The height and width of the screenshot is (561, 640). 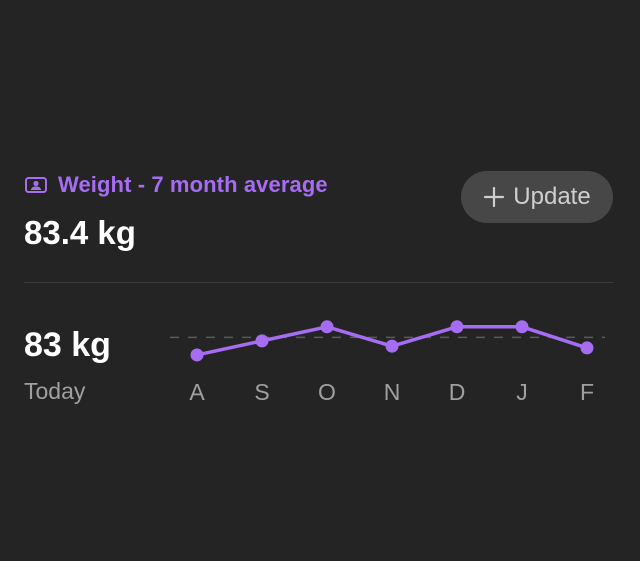 I want to click on person-badge-icon, so click(x=36, y=185).